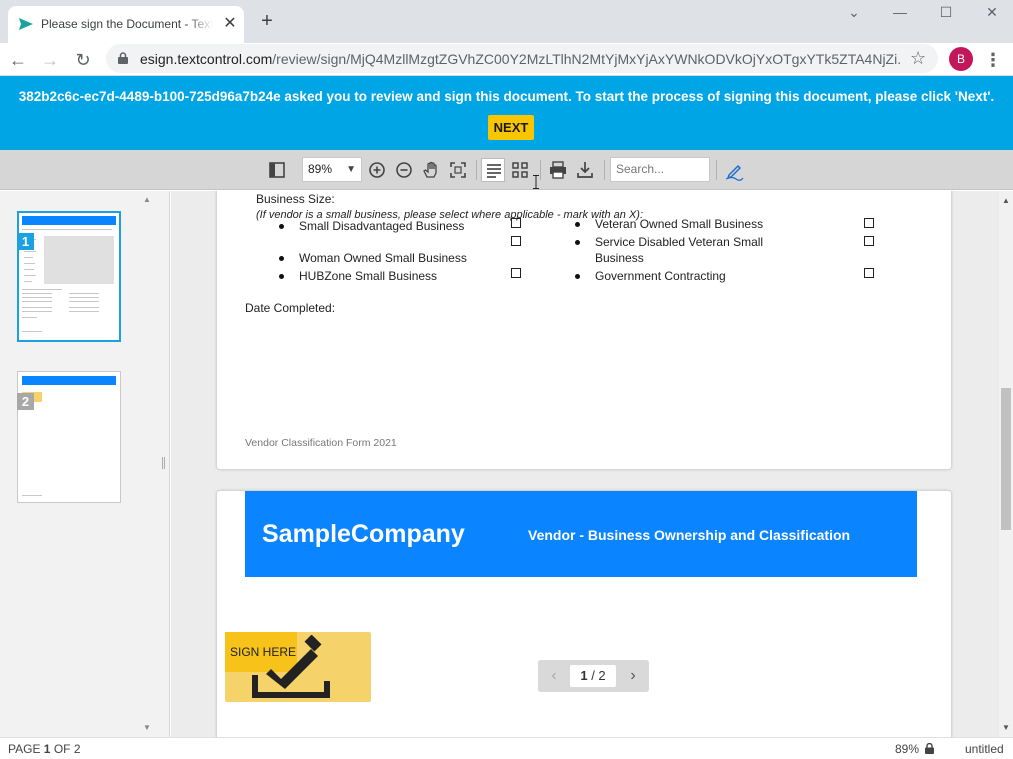 This screenshot has height=759, width=1013. I want to click on send-icon, so click(26, 24).